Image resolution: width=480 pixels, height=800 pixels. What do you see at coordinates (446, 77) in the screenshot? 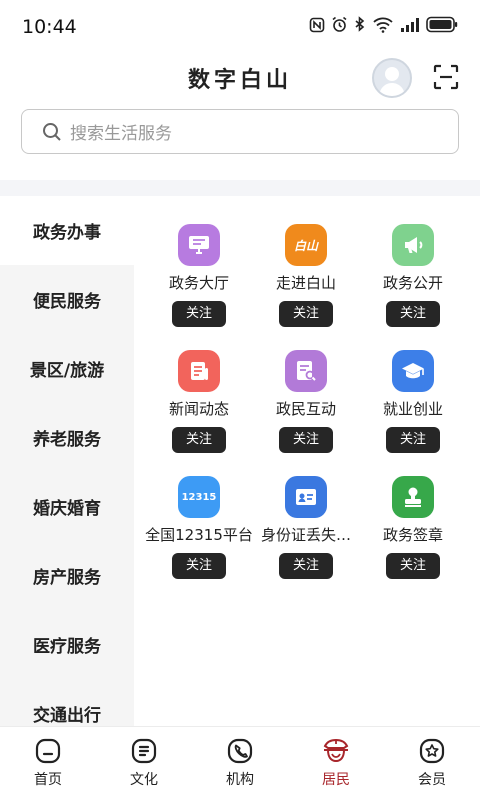
I see `scan-icon` at bounding box center [446, 77].